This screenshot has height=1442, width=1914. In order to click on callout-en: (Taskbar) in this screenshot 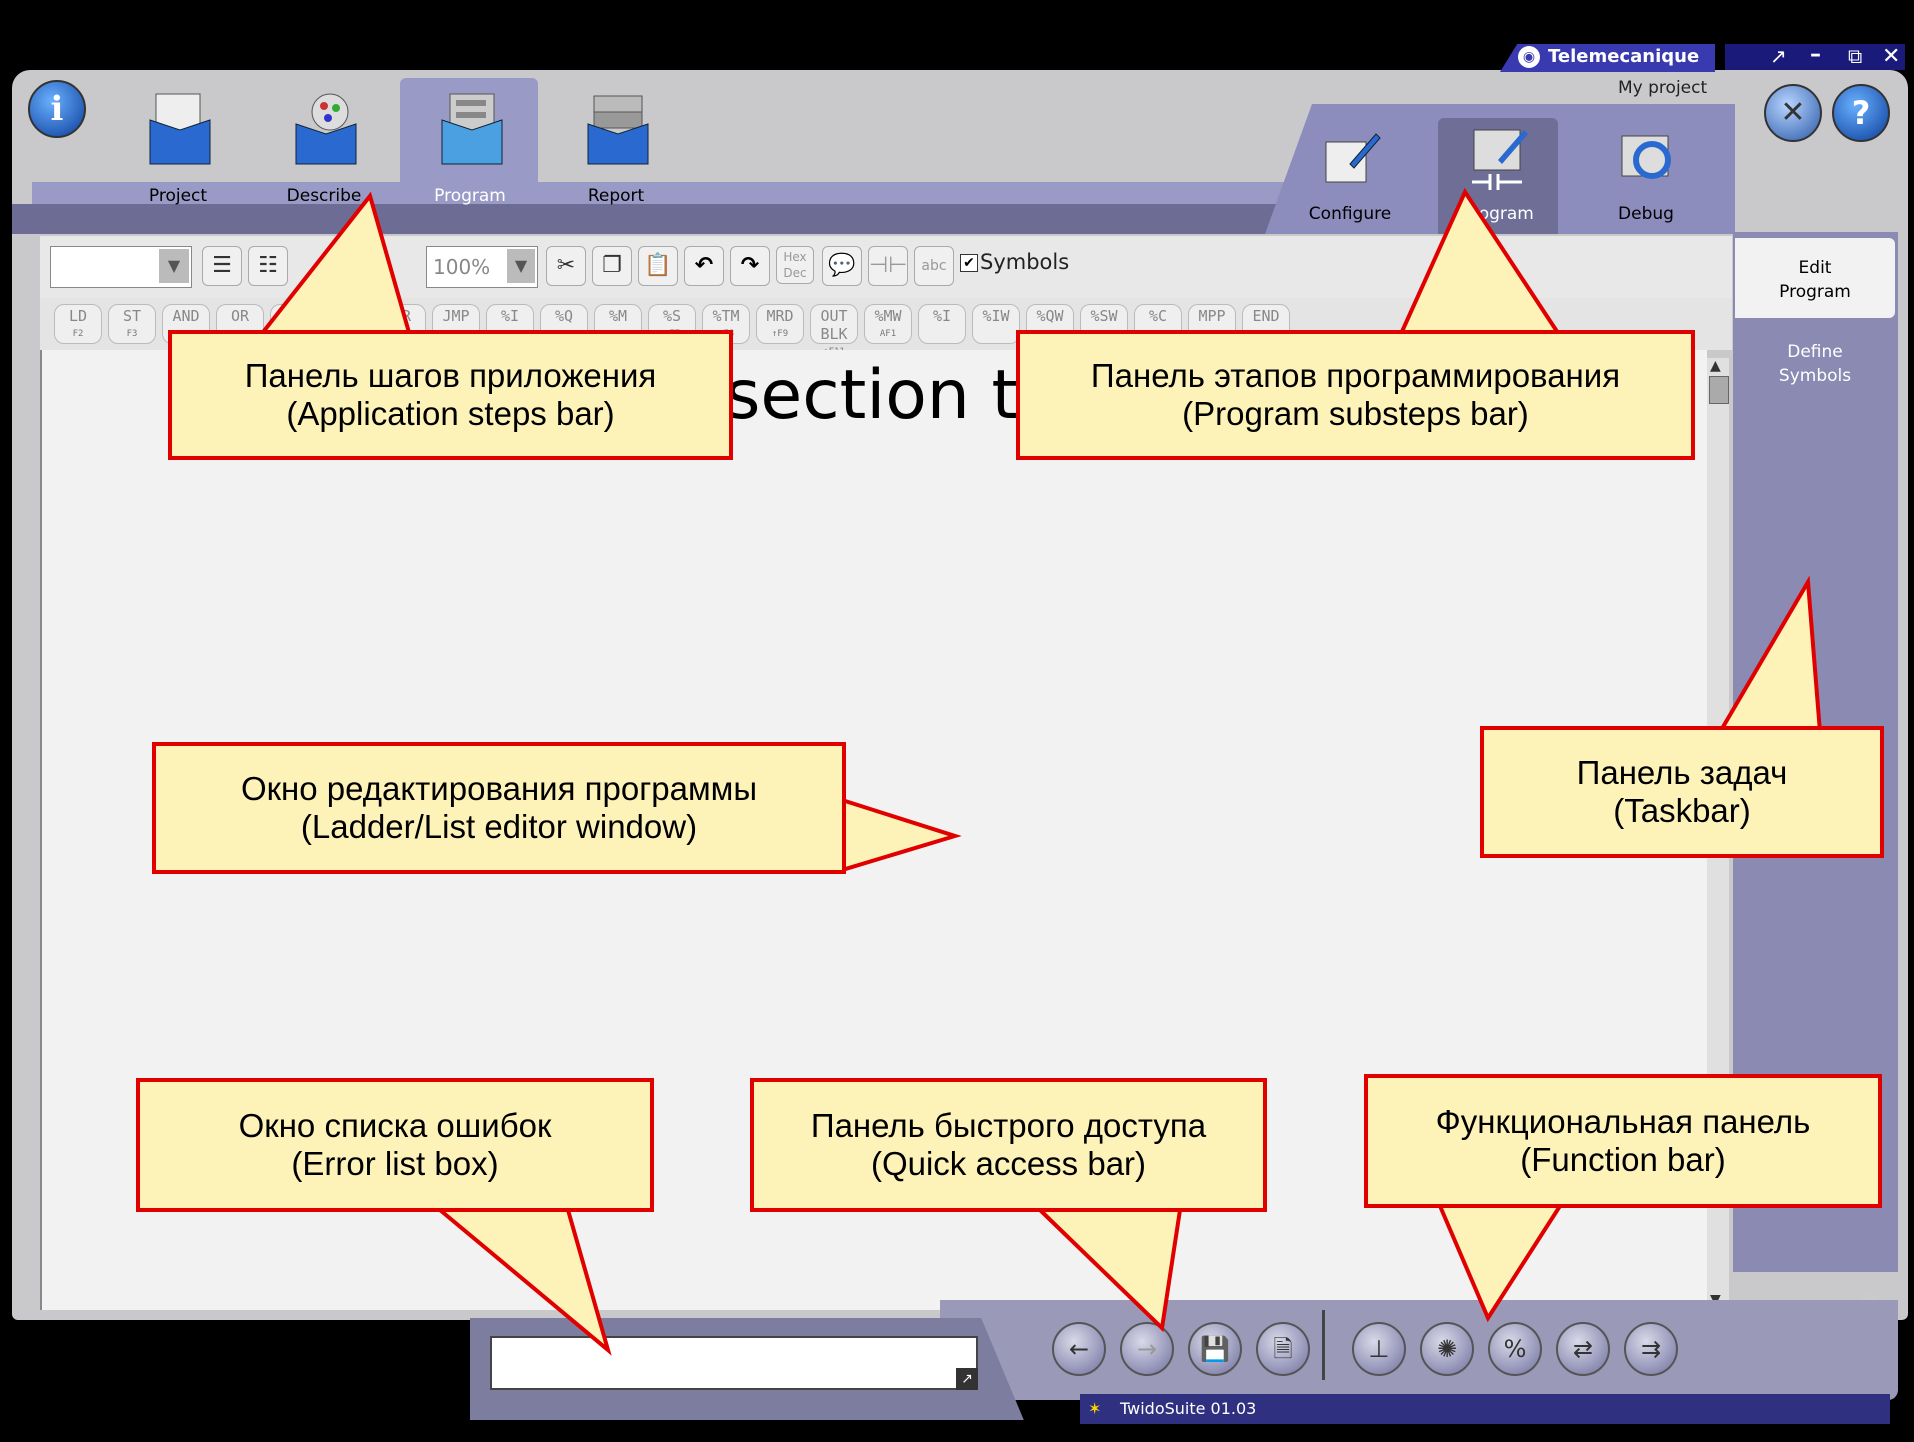, I will do `click(1682, 810)`.